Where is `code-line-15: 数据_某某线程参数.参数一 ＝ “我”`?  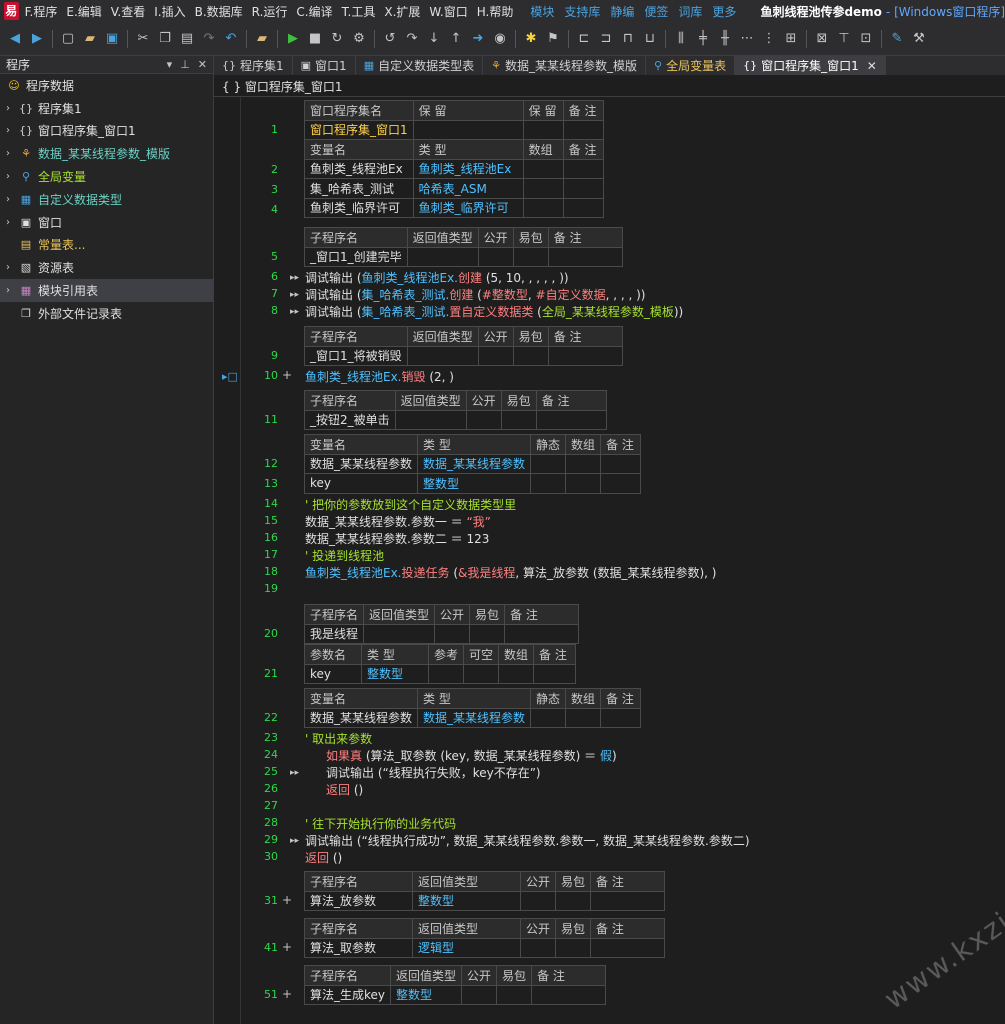 code-line-15: 数据_某某线程参数.参数一 ＝ “我” is located at coordinates (398, 521).